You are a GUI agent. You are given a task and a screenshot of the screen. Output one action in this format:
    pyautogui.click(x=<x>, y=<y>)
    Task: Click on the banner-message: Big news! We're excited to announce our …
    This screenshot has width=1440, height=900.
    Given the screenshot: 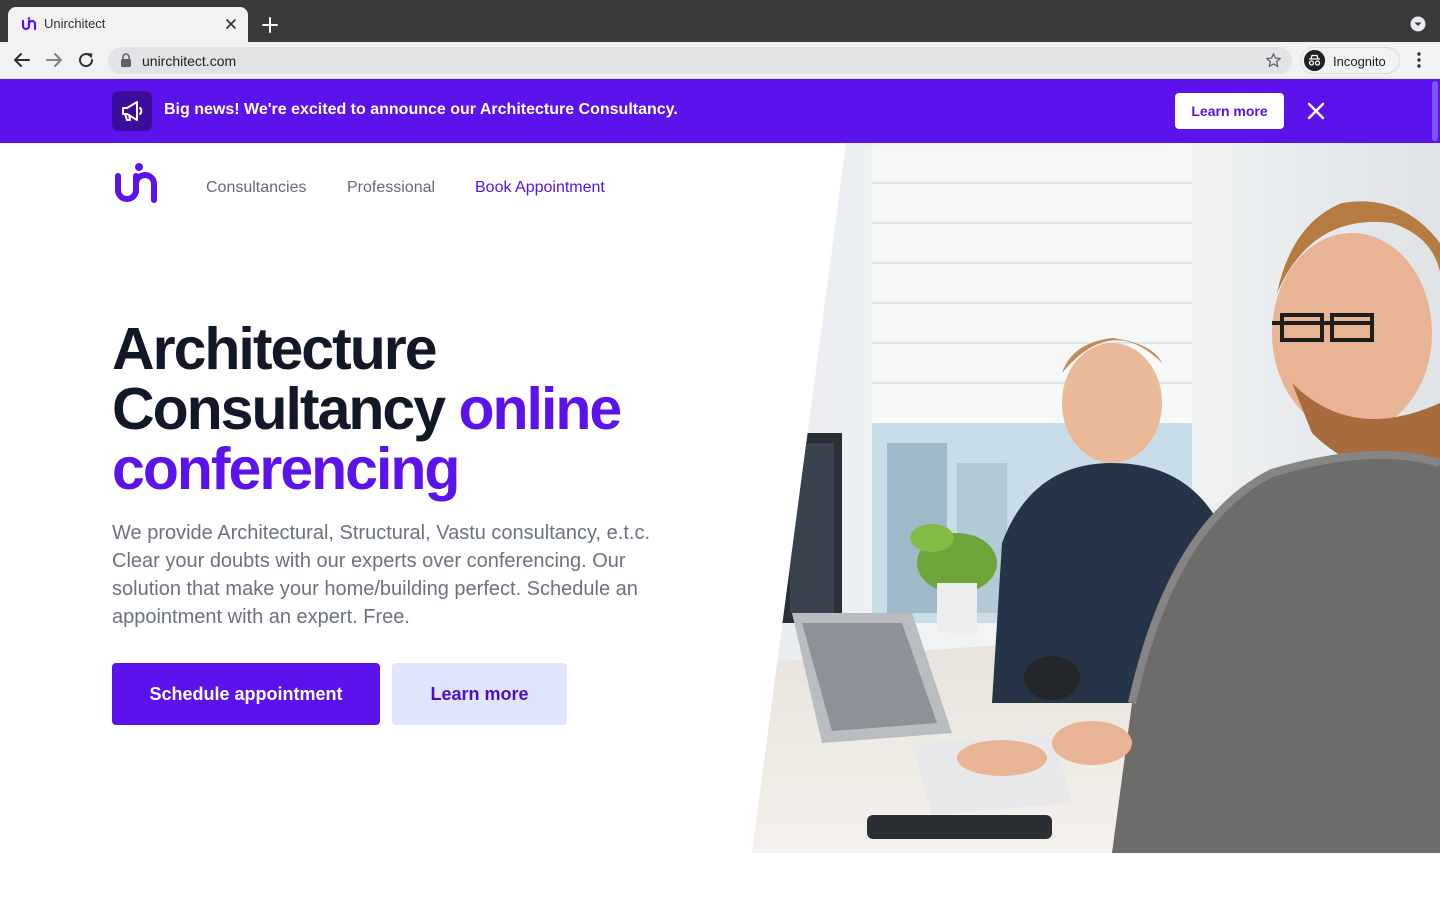 What is the action you would take?
    pyautogui.click(x=421, y=109)
    